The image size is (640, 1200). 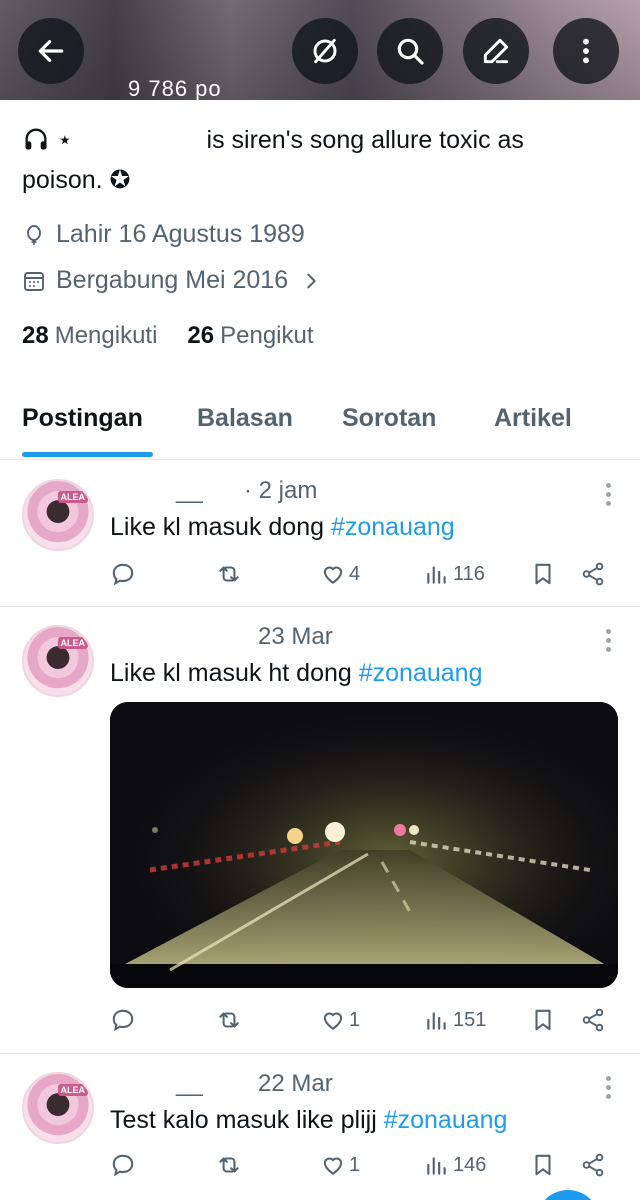 What do you see at coordinates (76, 180) in the screenshot?
I see `bio-line-2: poison. ✪` at bounding box center [76, 180].